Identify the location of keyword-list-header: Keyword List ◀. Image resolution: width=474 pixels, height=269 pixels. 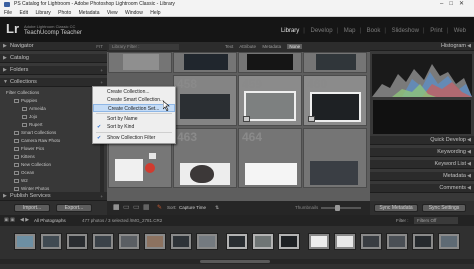
(422, 164).